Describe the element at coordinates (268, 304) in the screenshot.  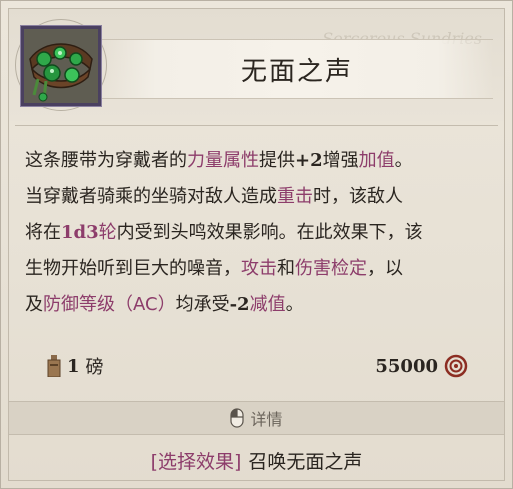
I see `keyword-text: 减值` at that location.